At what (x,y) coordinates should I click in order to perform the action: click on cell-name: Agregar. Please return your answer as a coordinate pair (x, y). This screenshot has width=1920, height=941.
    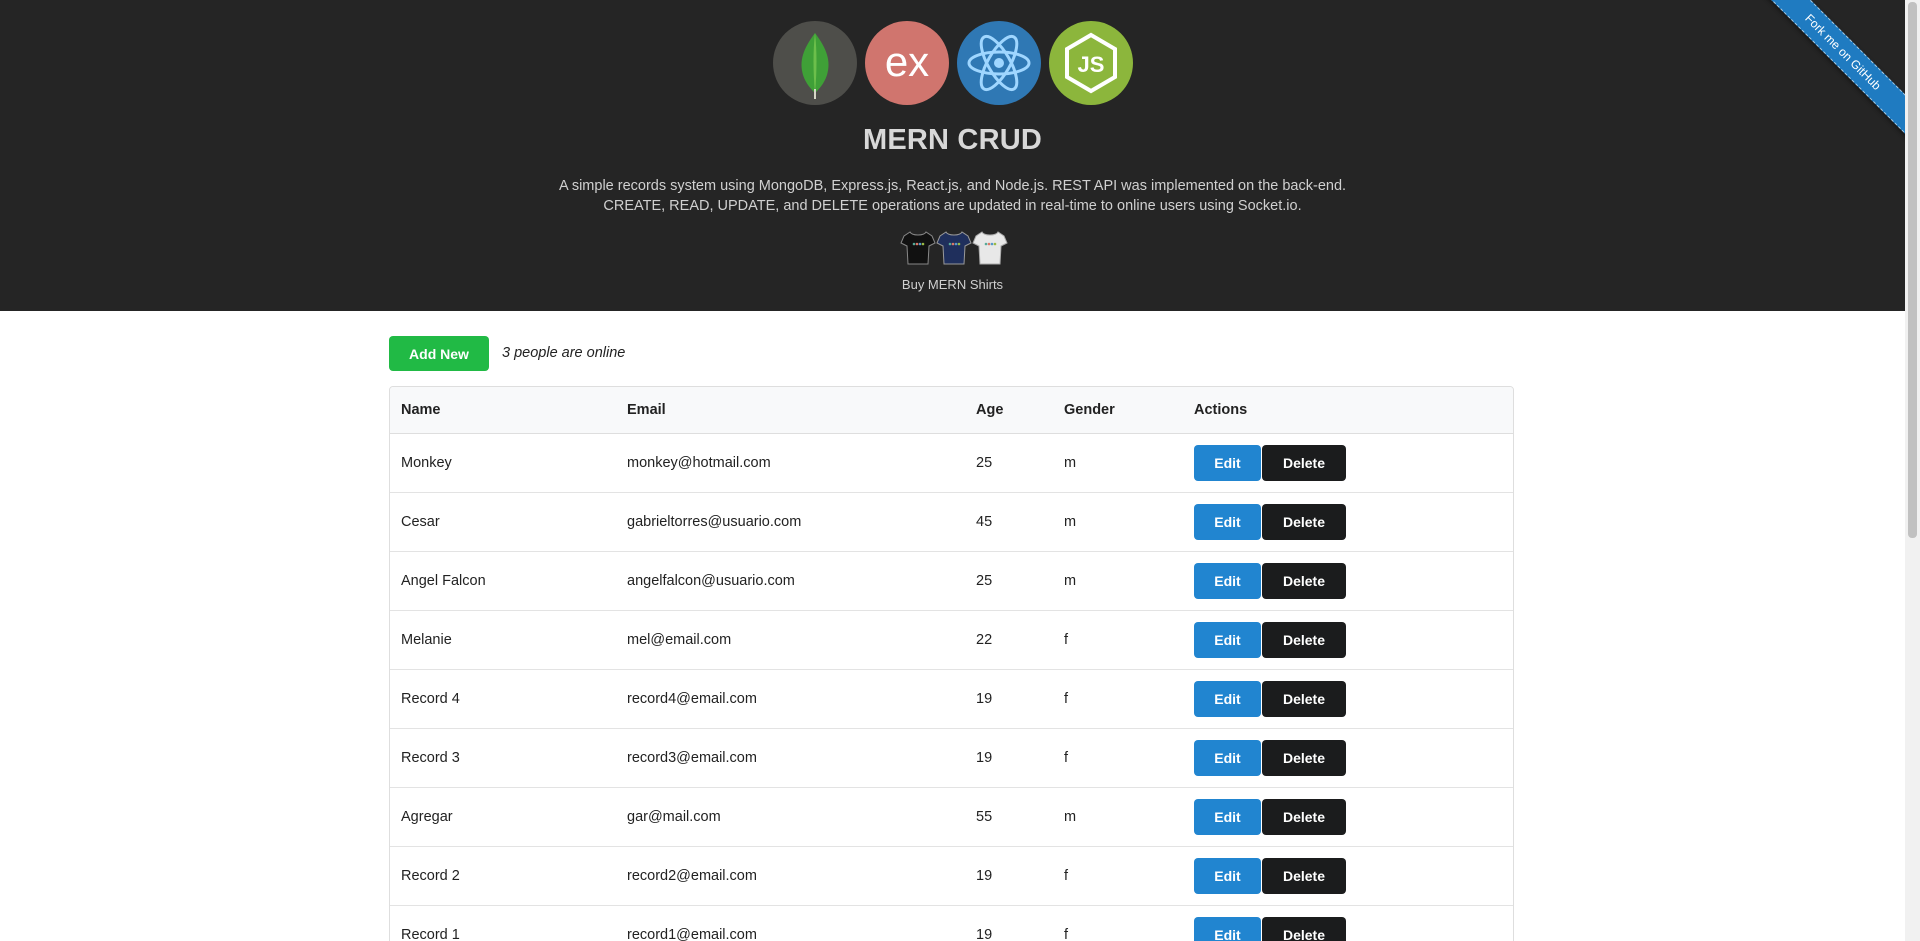
    Looking at the image, I should click on (503, 817).